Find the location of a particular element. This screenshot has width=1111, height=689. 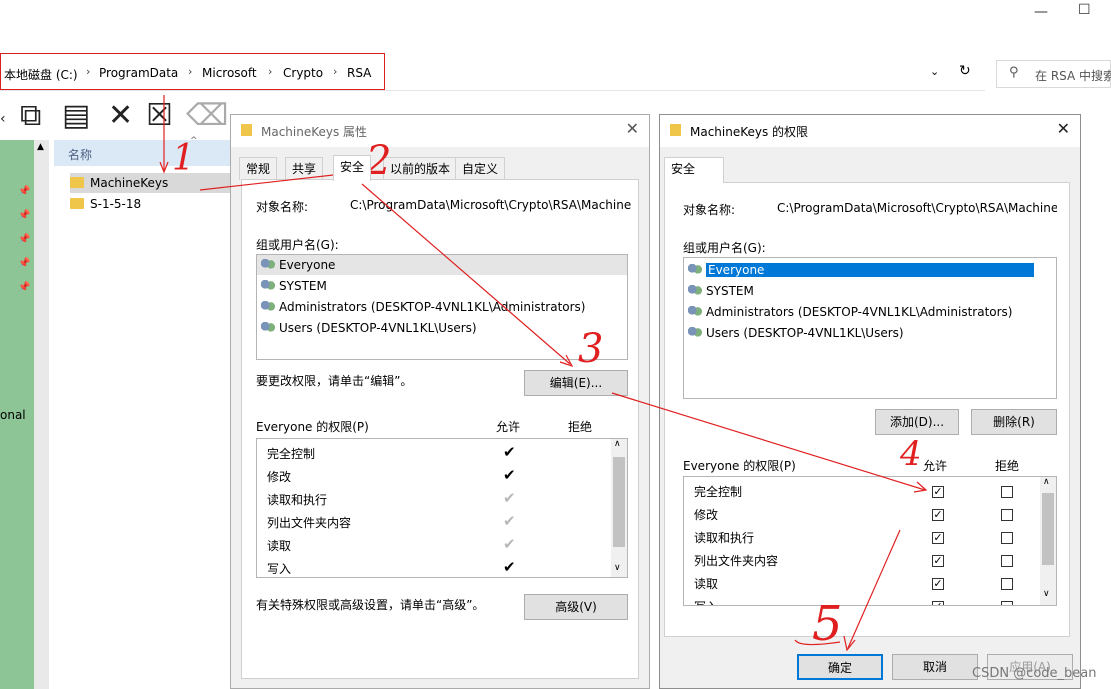

advanced-hint: 有关特殊权限或高级设置，请单击“高级”。 is located at coordinates (370, 605).